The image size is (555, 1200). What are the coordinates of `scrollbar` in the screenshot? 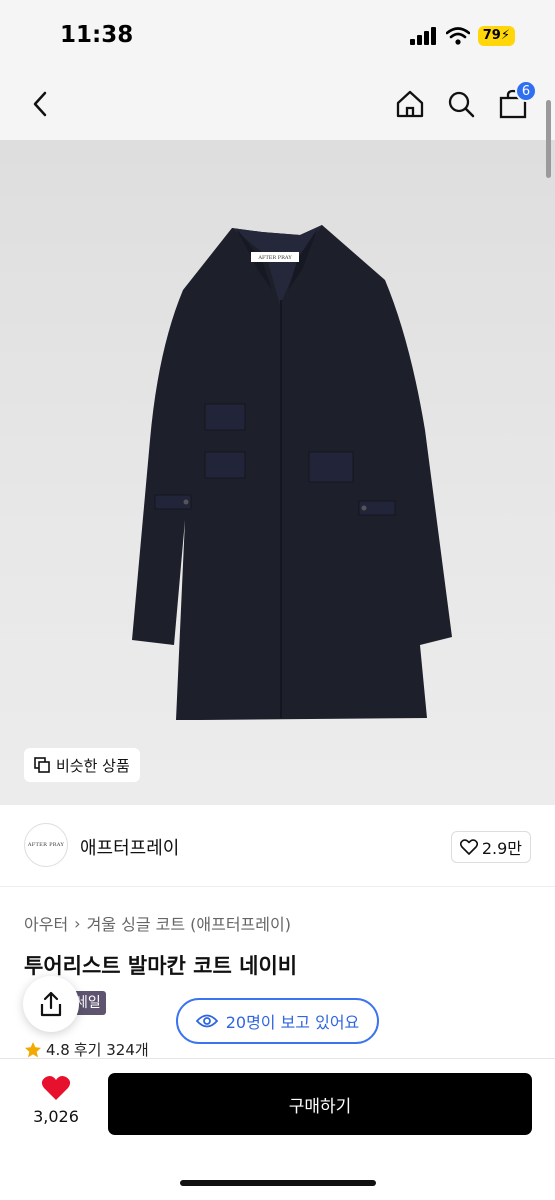 It's located at (548, 139).